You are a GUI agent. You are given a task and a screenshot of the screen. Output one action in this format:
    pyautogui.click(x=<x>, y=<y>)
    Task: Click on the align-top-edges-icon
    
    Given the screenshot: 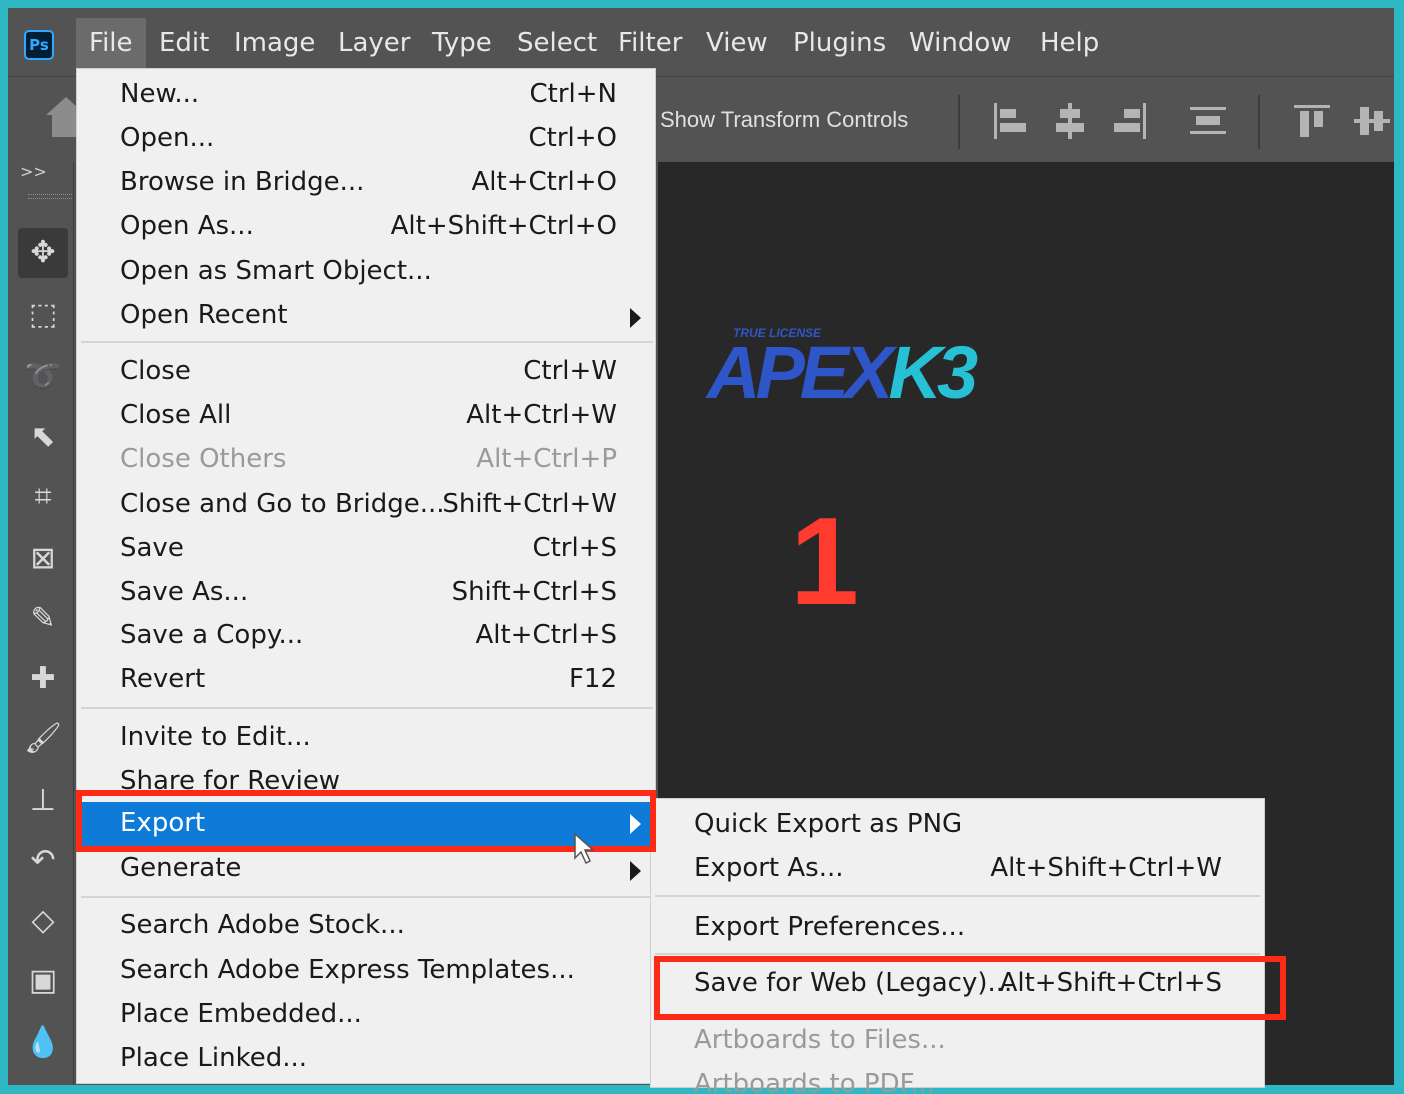 What is the action you would take?
    pyautogui.click(x=1312, y=121)
    